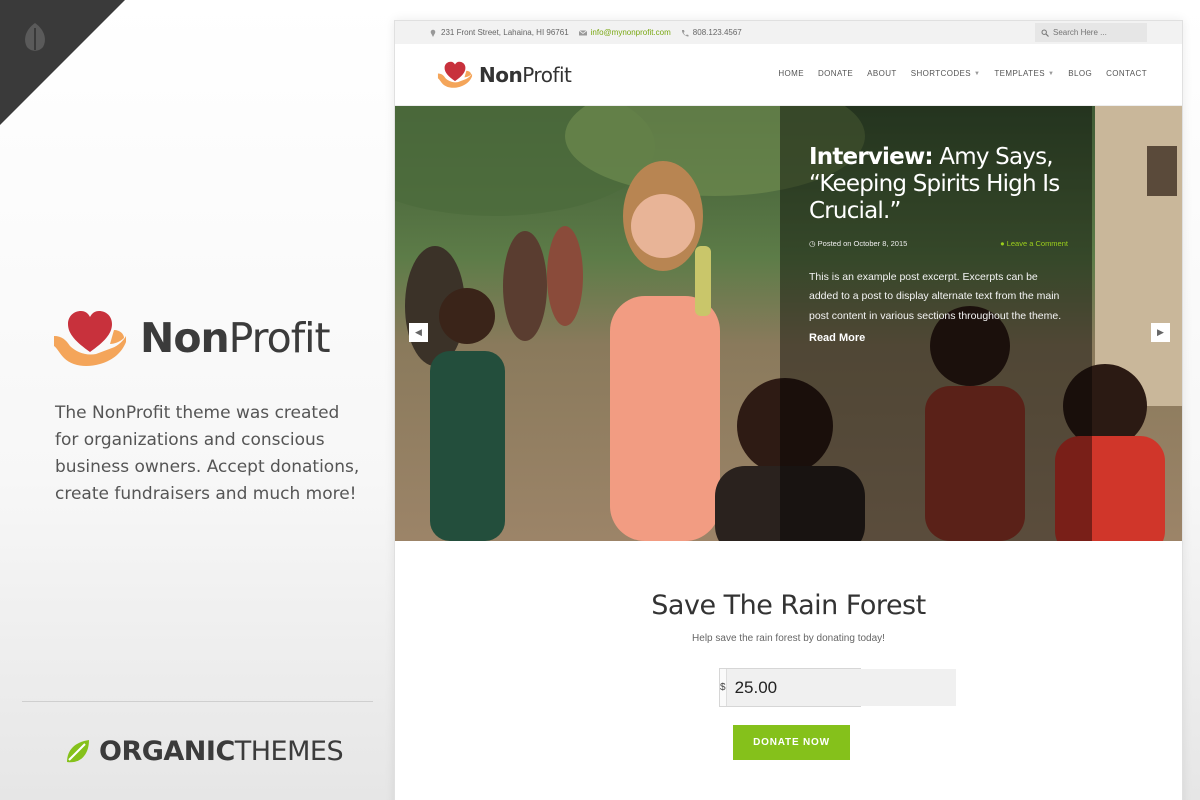  Describe the element at coordinates (788, 605) in the screenshot. I see `donate-title: Save The Rain Forest` at that location.